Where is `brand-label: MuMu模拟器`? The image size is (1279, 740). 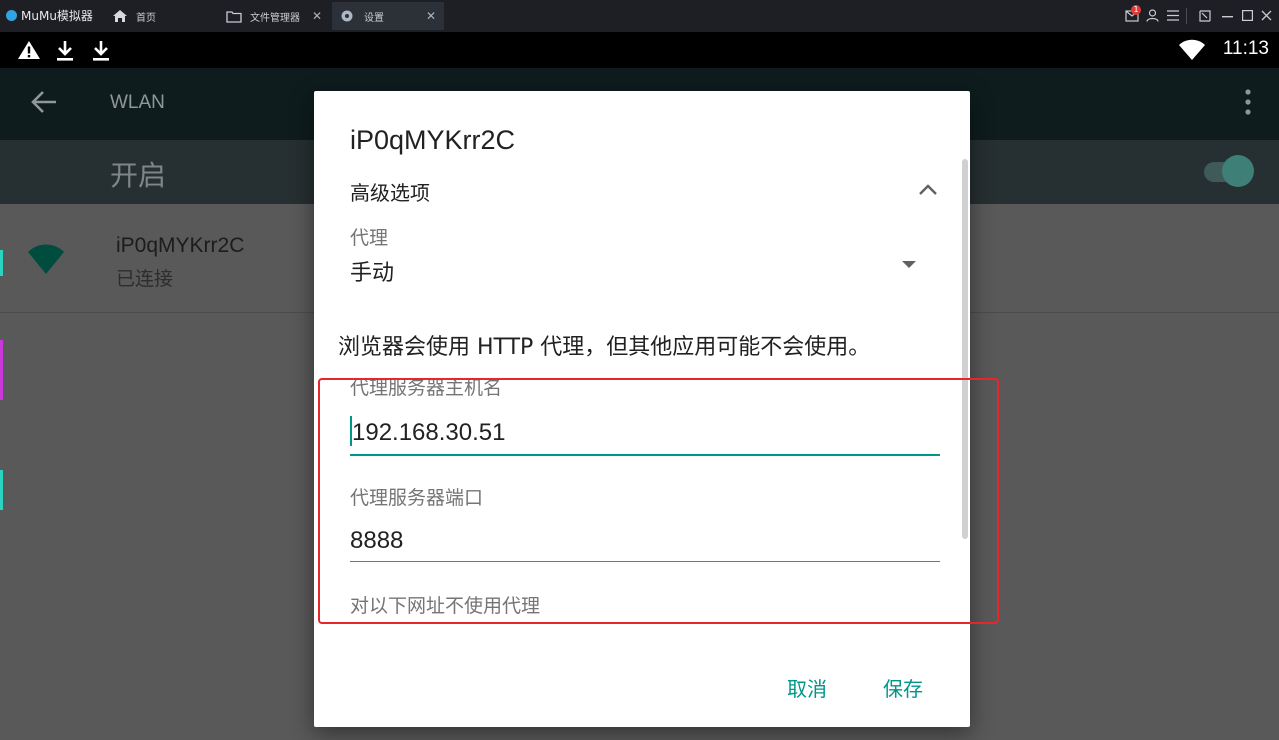 brand-label: MuMu模拟器 is located at coordinates (57, 16).